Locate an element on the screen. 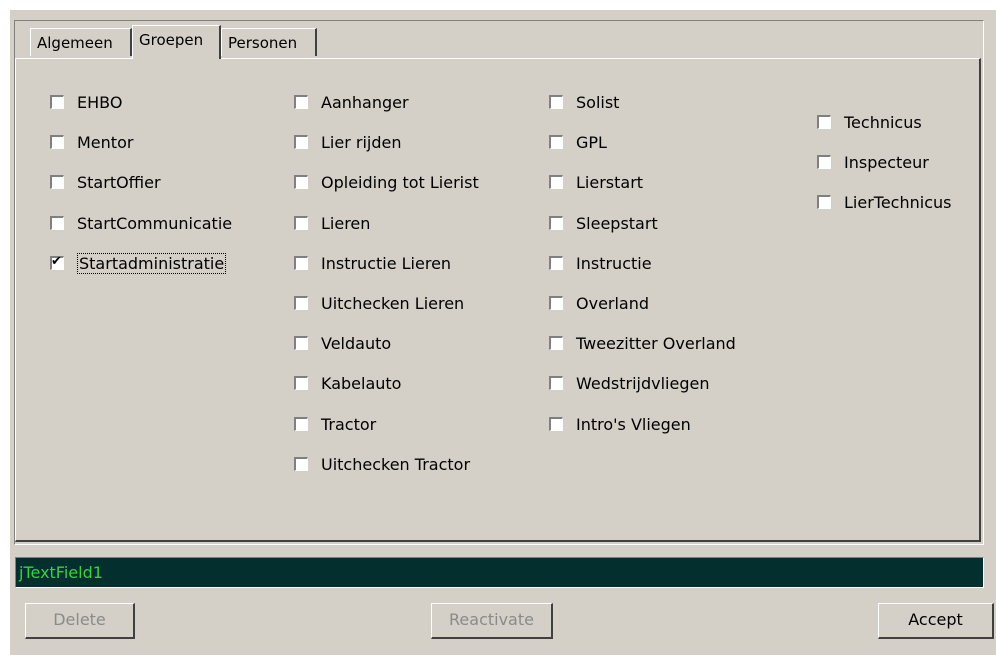  checkbox-tractor: Tractor is located at coordinates (335, 424).